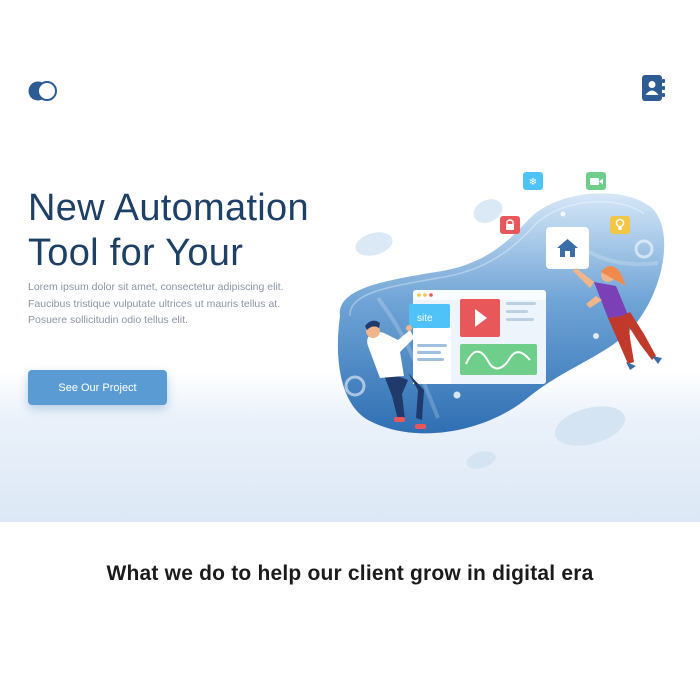 The height and width of the screenshot is (700, 700). What do you see at coordinates (97, 387) in the screenshot?
I see `see-project-button: See Our Project` at bounding box center [97, 387].